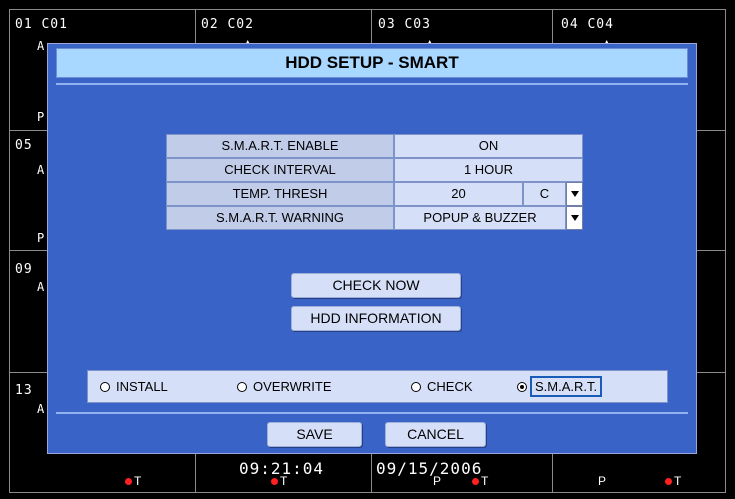 The height and width of the screenshot is (499, 735). I want to click on camera-label-02: 02 C02, so click(227, 24).